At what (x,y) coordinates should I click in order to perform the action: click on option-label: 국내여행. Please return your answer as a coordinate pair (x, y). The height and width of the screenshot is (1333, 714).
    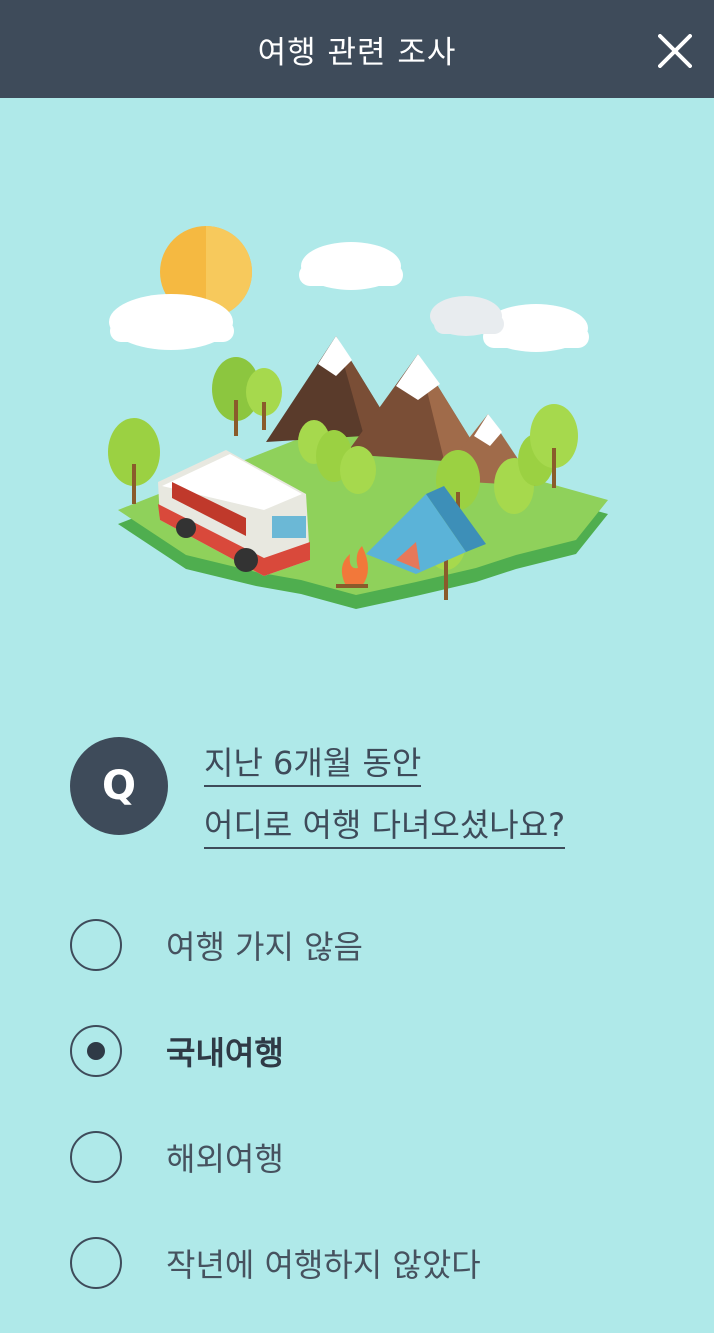
    Looking at the image, I should click on (225, 1053).